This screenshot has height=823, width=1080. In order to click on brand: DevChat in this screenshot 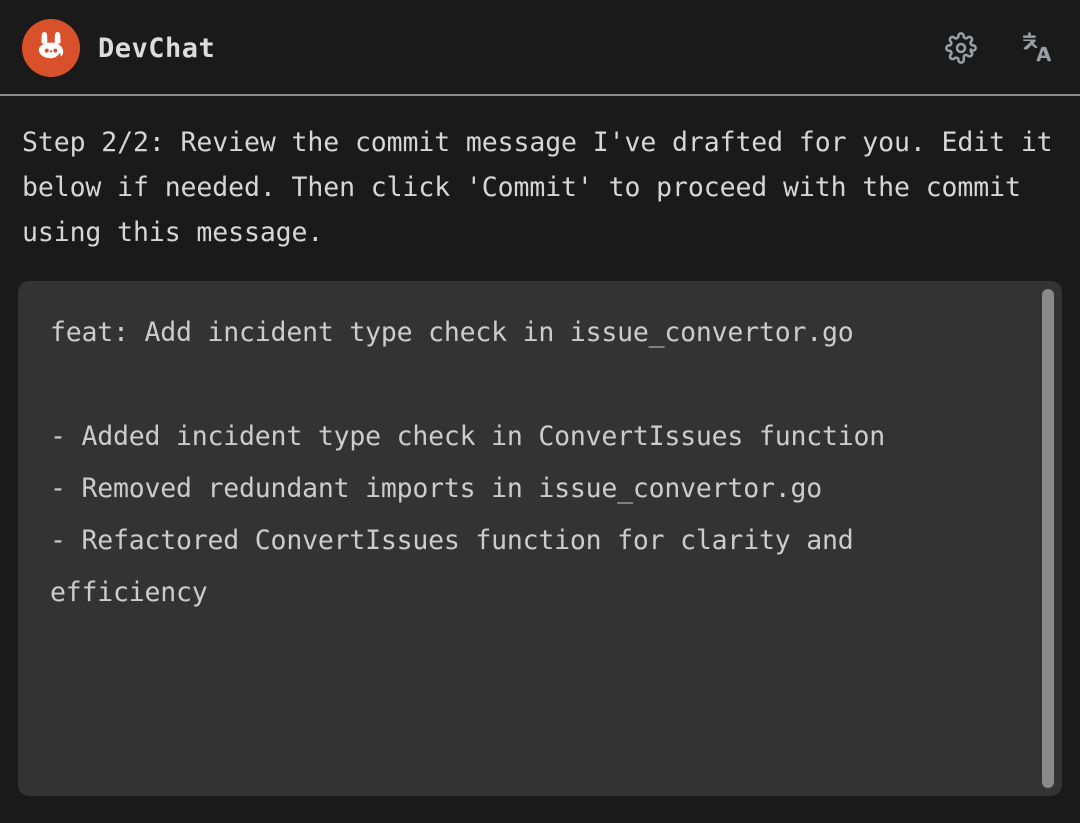, I will do `click(118, 48)`.